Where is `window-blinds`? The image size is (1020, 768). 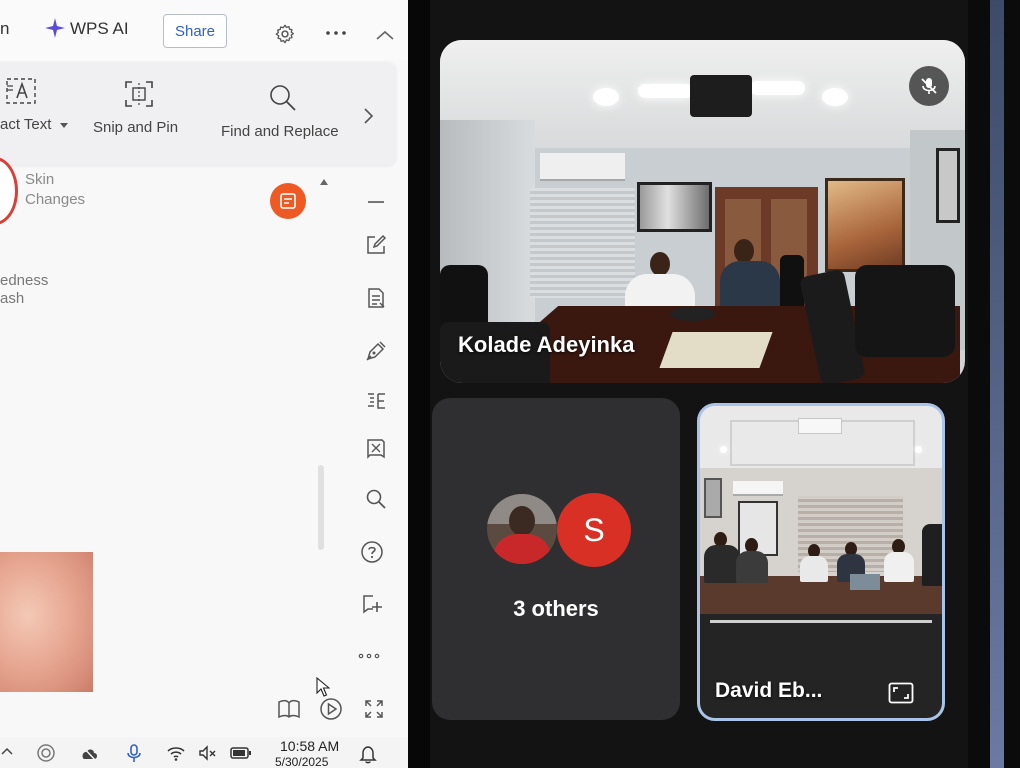 window-blinds is located at coordinates (582, 243).